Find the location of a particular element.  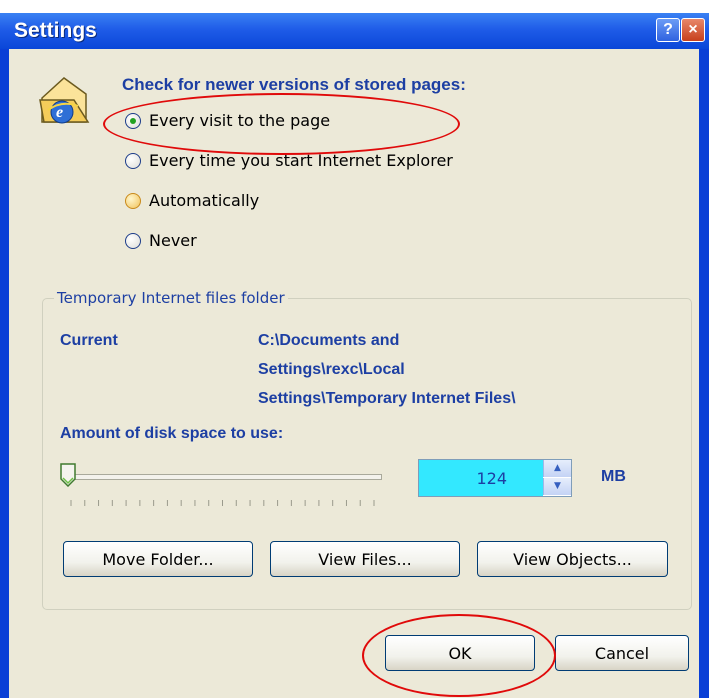

svg-text: e is located at coordinates (59, 112).